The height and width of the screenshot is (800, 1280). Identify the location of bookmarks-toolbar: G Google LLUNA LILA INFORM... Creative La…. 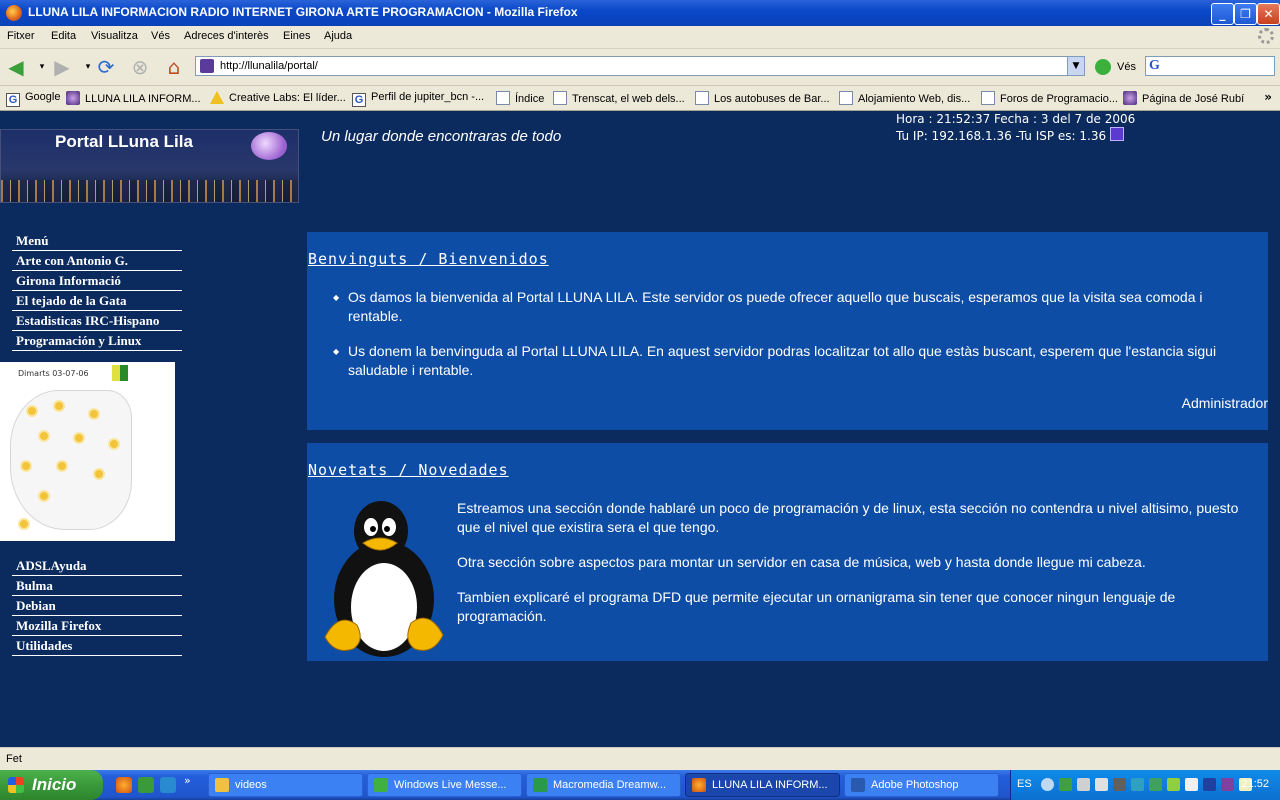
(640, 98).